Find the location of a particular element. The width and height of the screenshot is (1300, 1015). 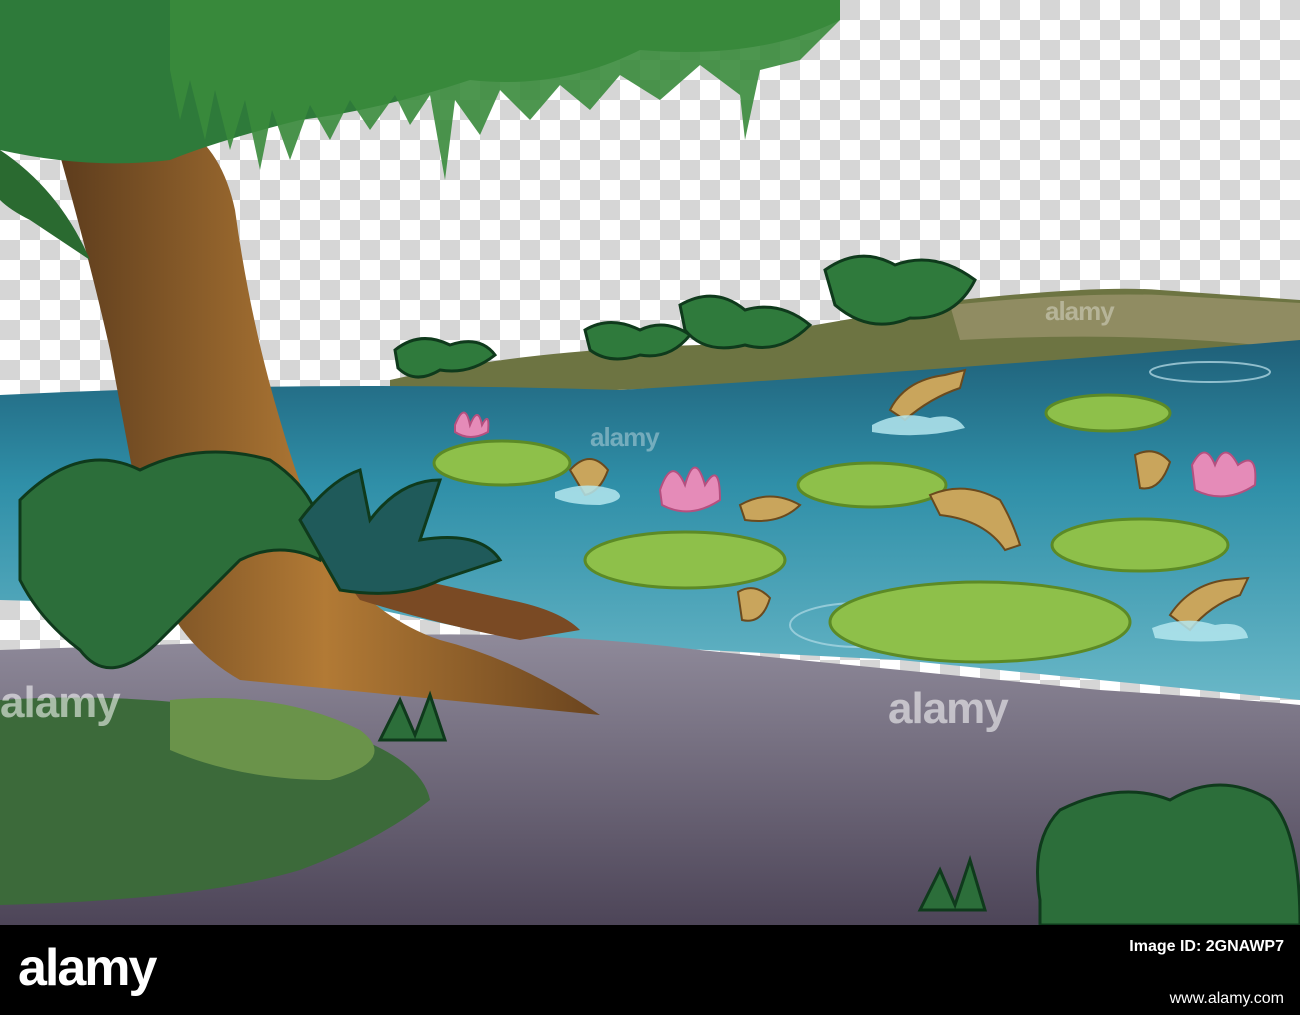

alamy-logo: alamy is located at coordinates (87, 968).